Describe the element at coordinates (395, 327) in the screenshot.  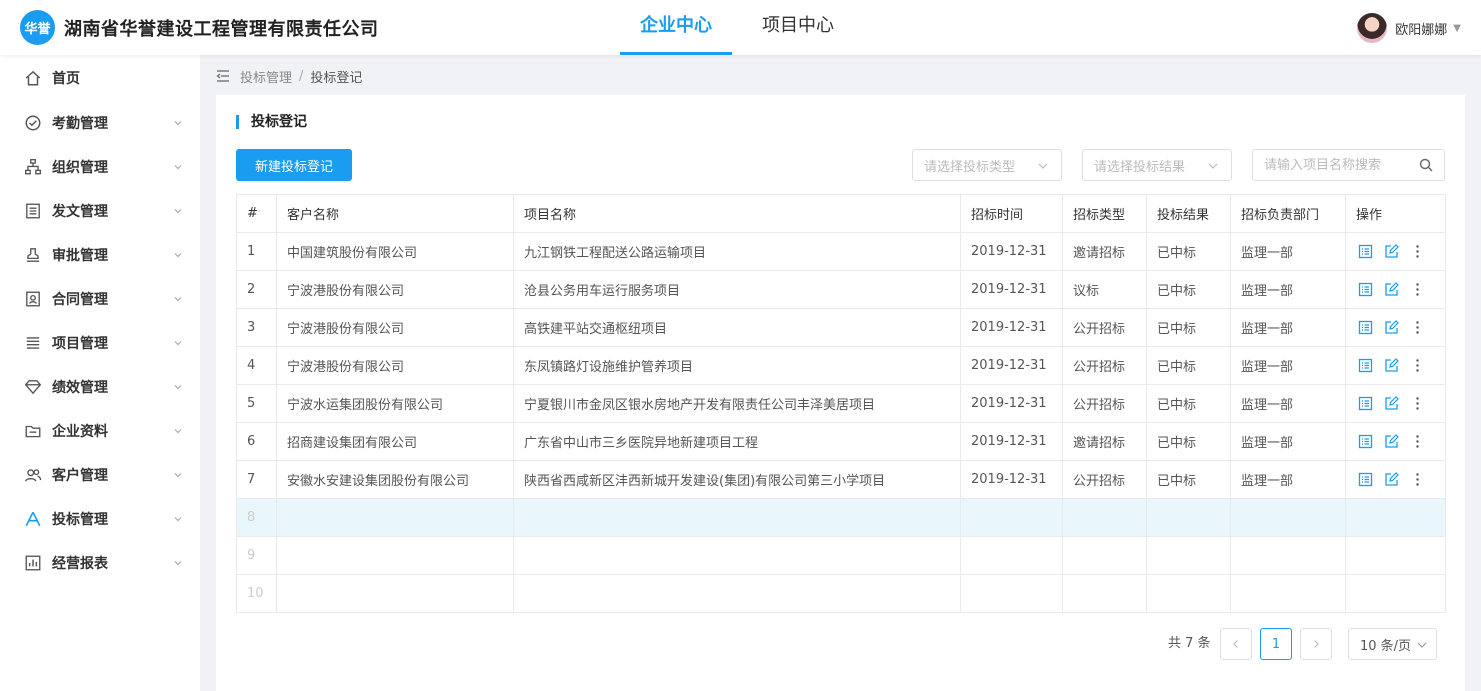
I see `table-cell: 宁波港股份有限公司` at that location.